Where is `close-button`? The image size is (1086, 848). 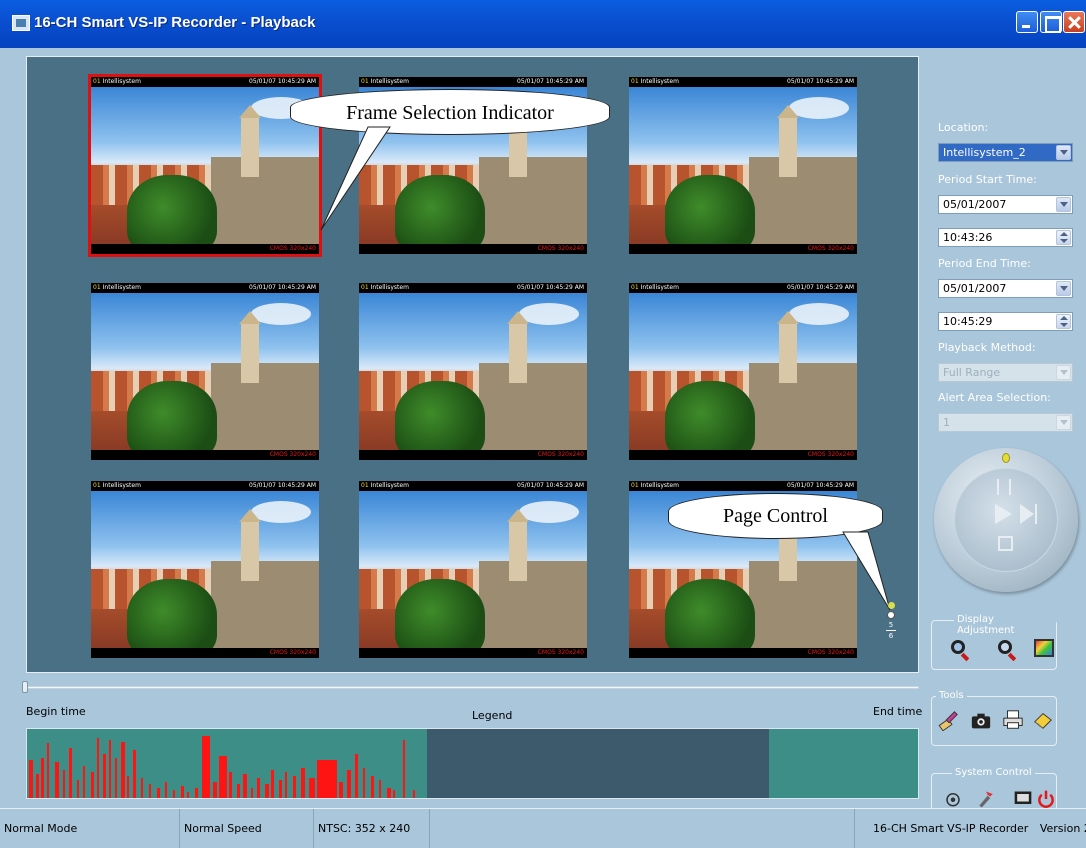 close-button is located at coordinates (1074, 22).